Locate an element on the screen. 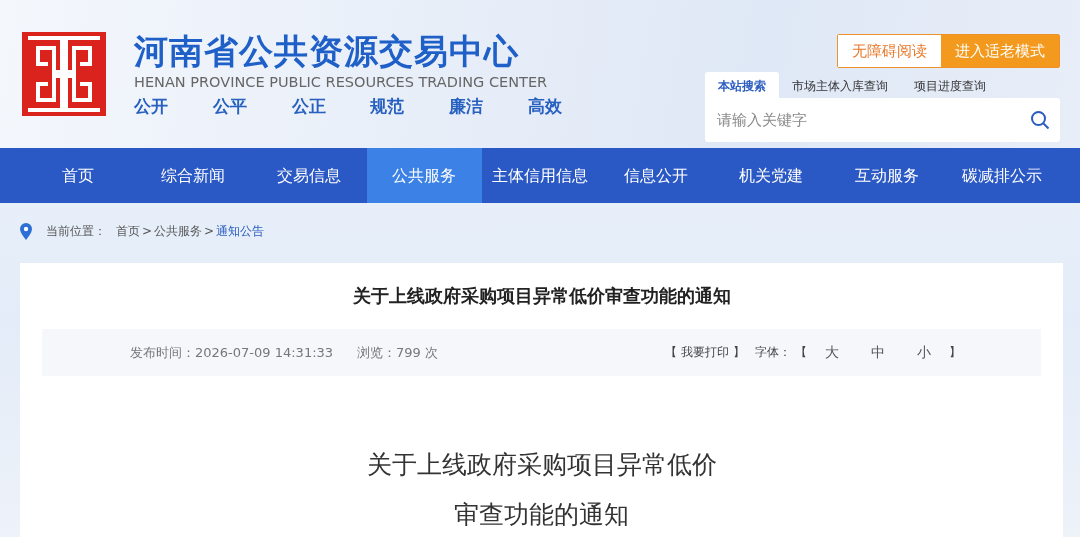 This screenshot has height=537, width=1080. bracket: 】 is located at coordinates (955, 352).